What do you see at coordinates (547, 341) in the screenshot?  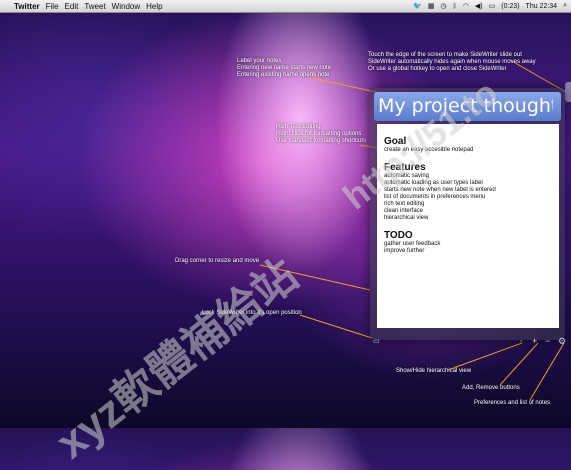 I see `remove-button: −` at bounding box center [547, 341].